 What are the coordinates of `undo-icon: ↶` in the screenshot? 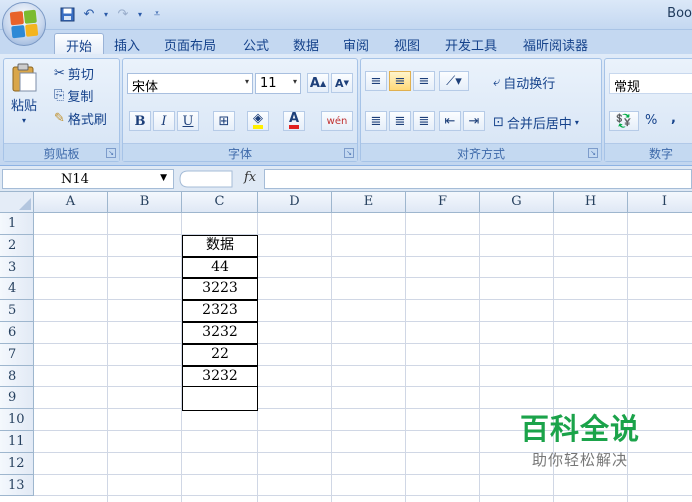 It's located at (89, 14).